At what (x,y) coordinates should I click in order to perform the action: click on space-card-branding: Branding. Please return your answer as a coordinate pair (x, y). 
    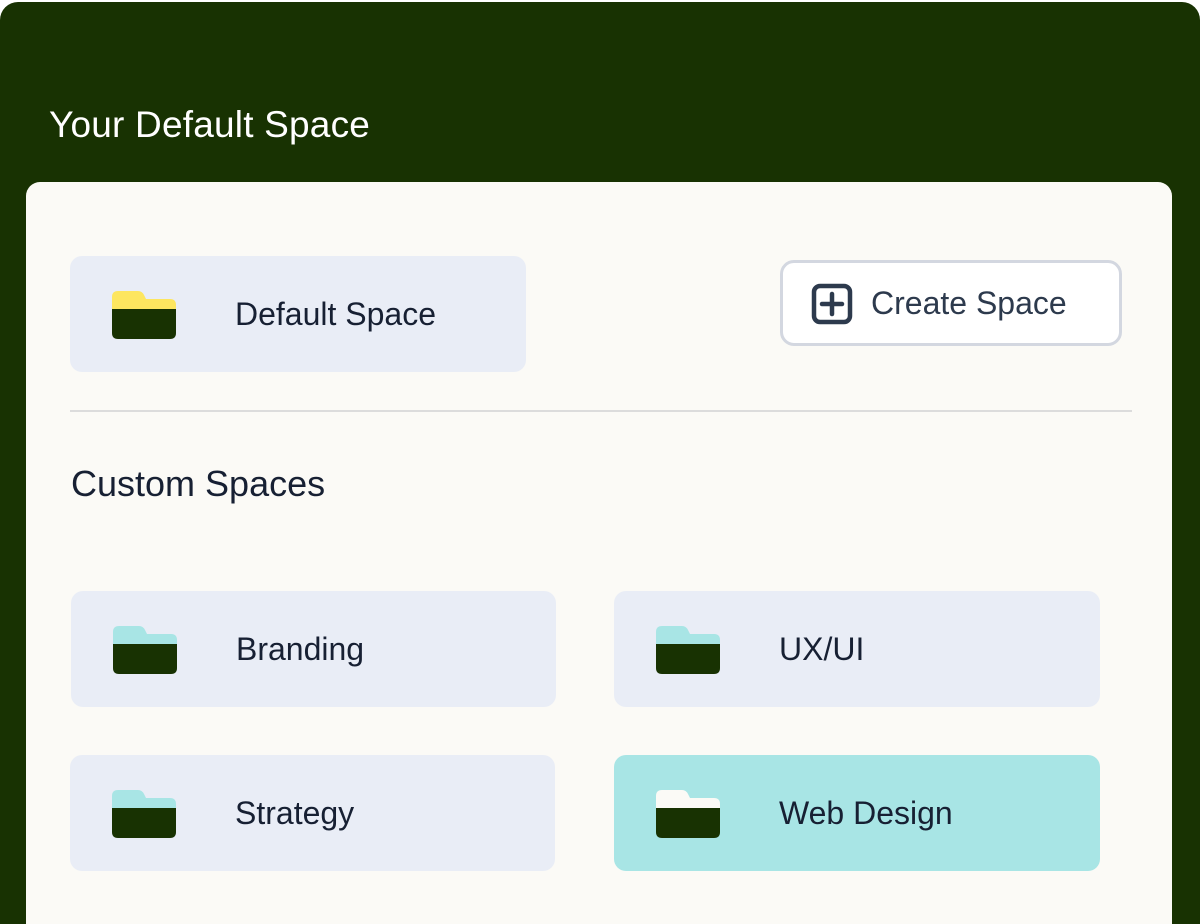
    Looking at the image, I should click on (313, 649).